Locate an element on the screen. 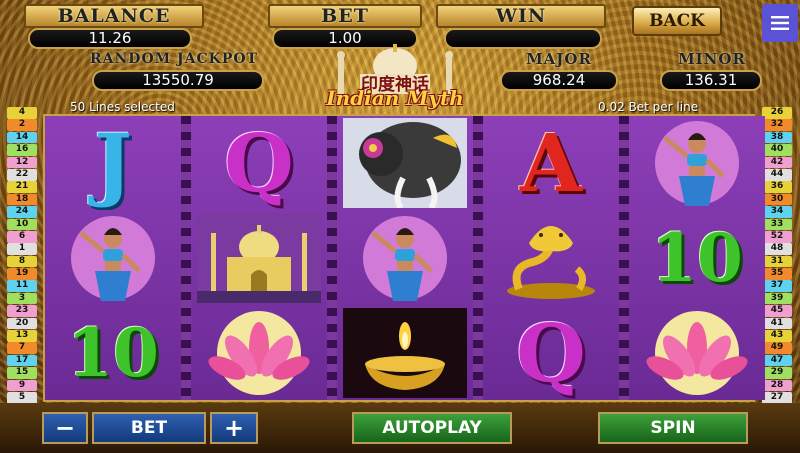 This screenshot has height=453, width=800. left-line-number: 19 is located at coordinates (22, 274).